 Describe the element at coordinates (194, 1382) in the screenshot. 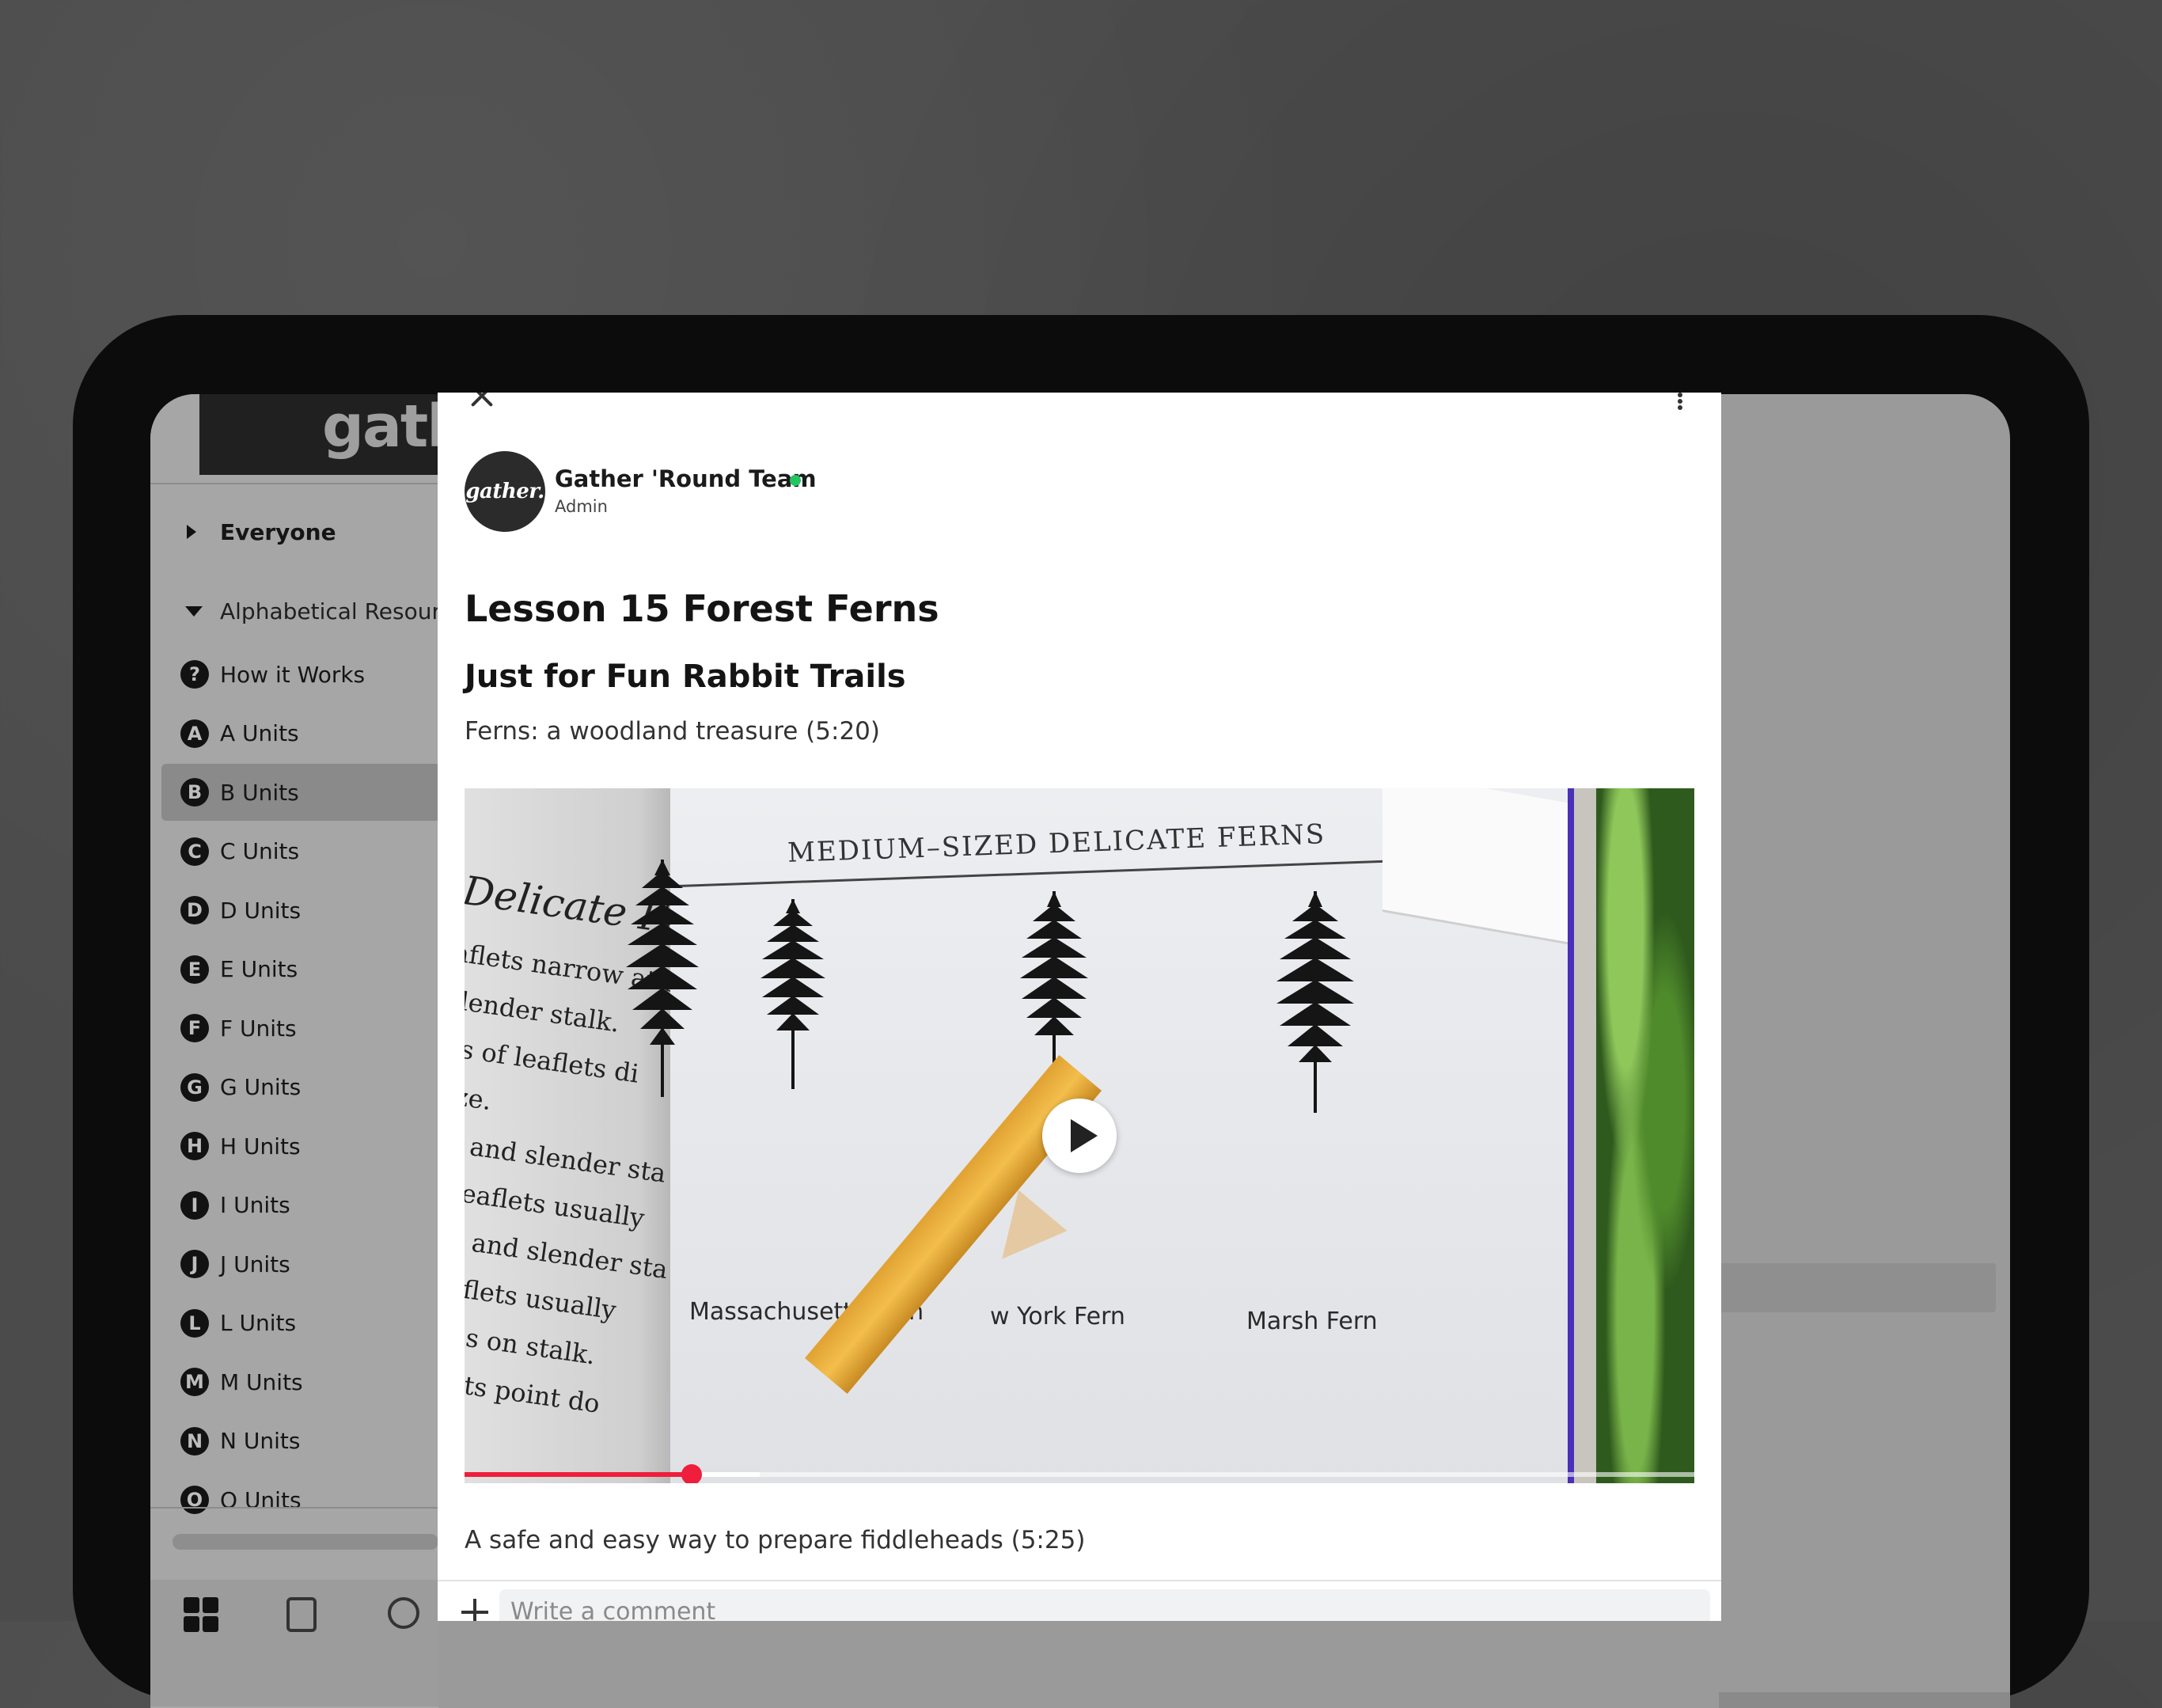

I see `letter-badge-icon: M` at that location.